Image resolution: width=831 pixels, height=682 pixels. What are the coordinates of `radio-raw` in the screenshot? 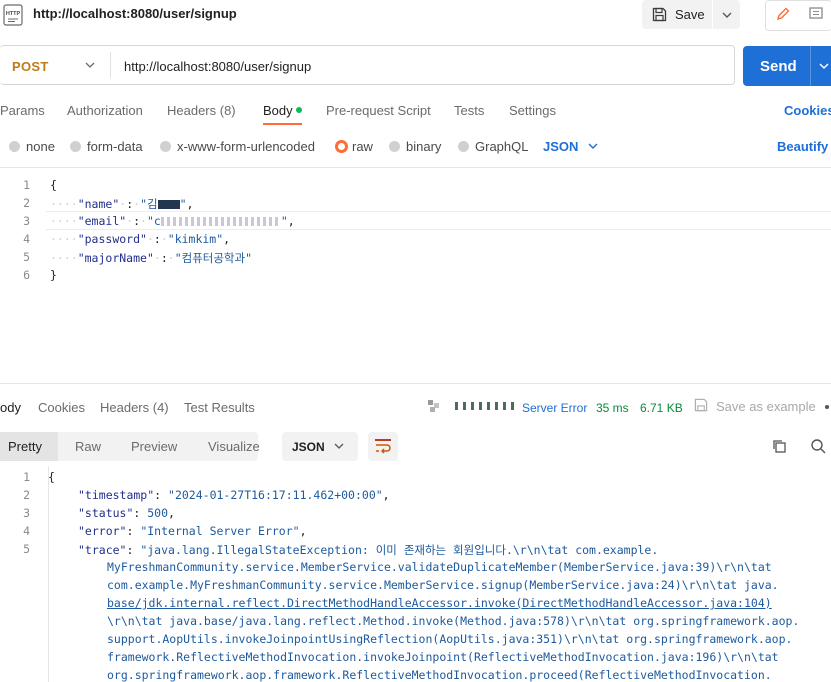 It's located at (341, 146).